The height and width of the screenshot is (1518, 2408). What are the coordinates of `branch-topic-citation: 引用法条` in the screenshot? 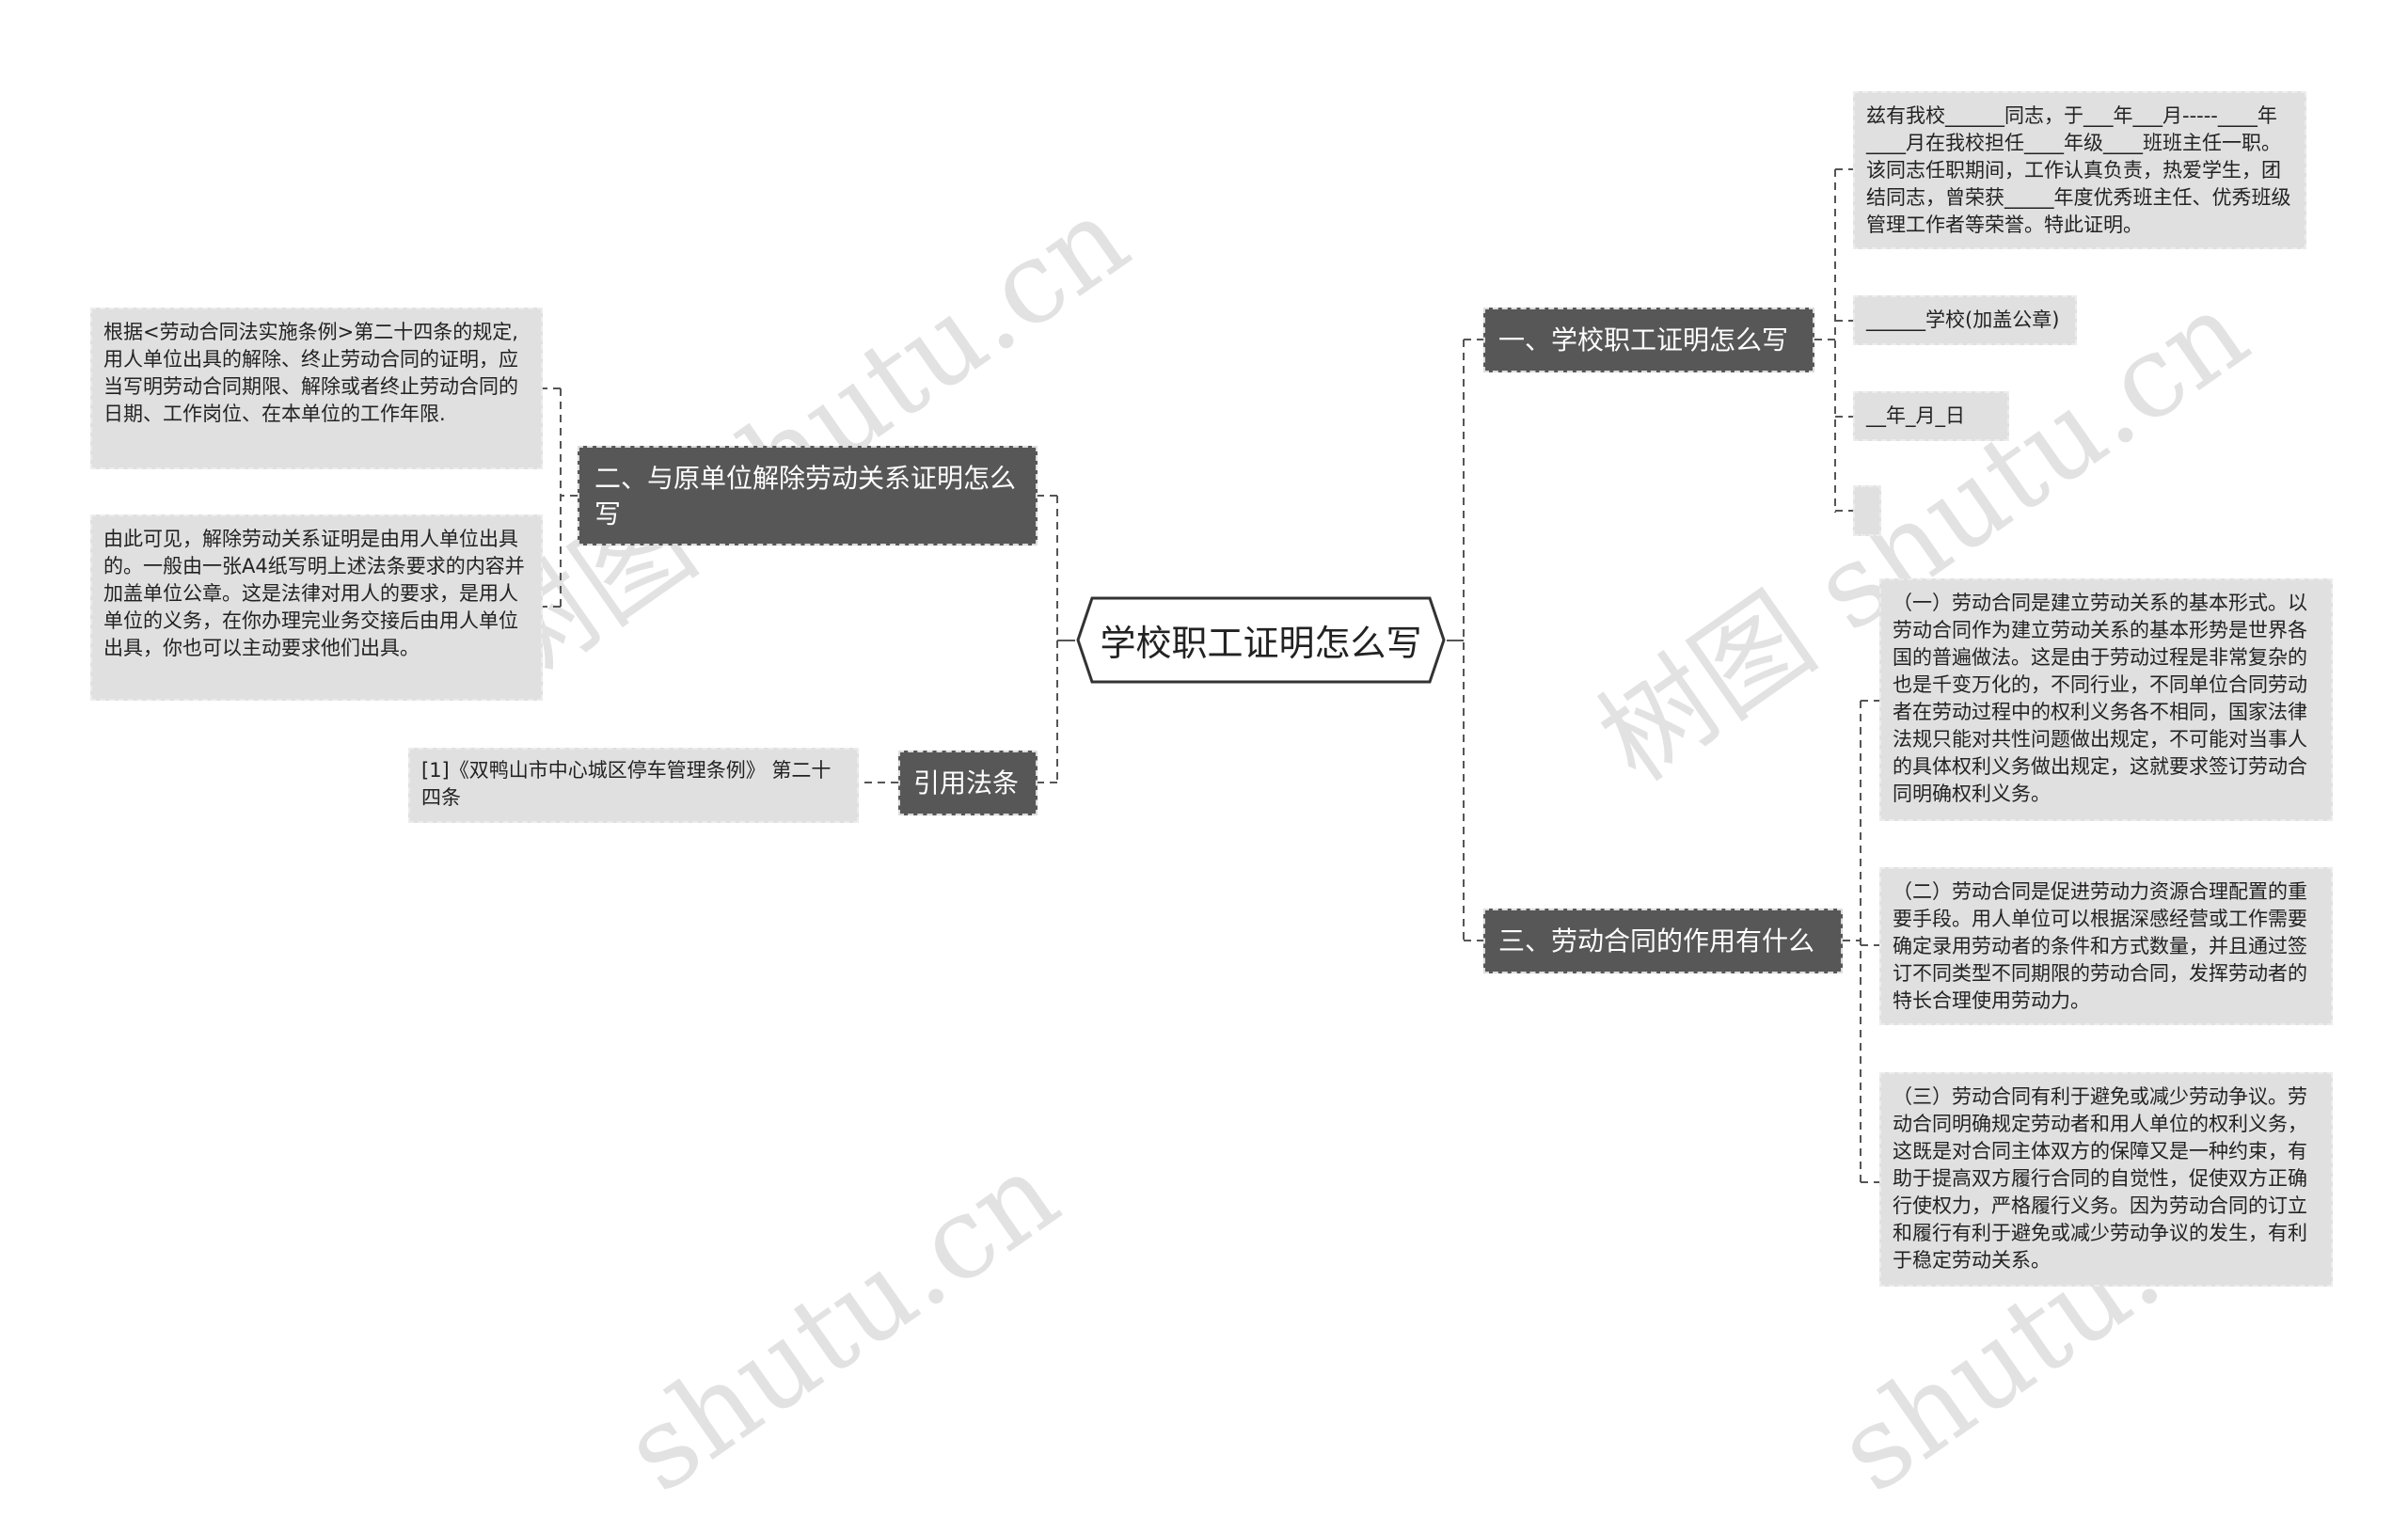 It's located at (968, 783).